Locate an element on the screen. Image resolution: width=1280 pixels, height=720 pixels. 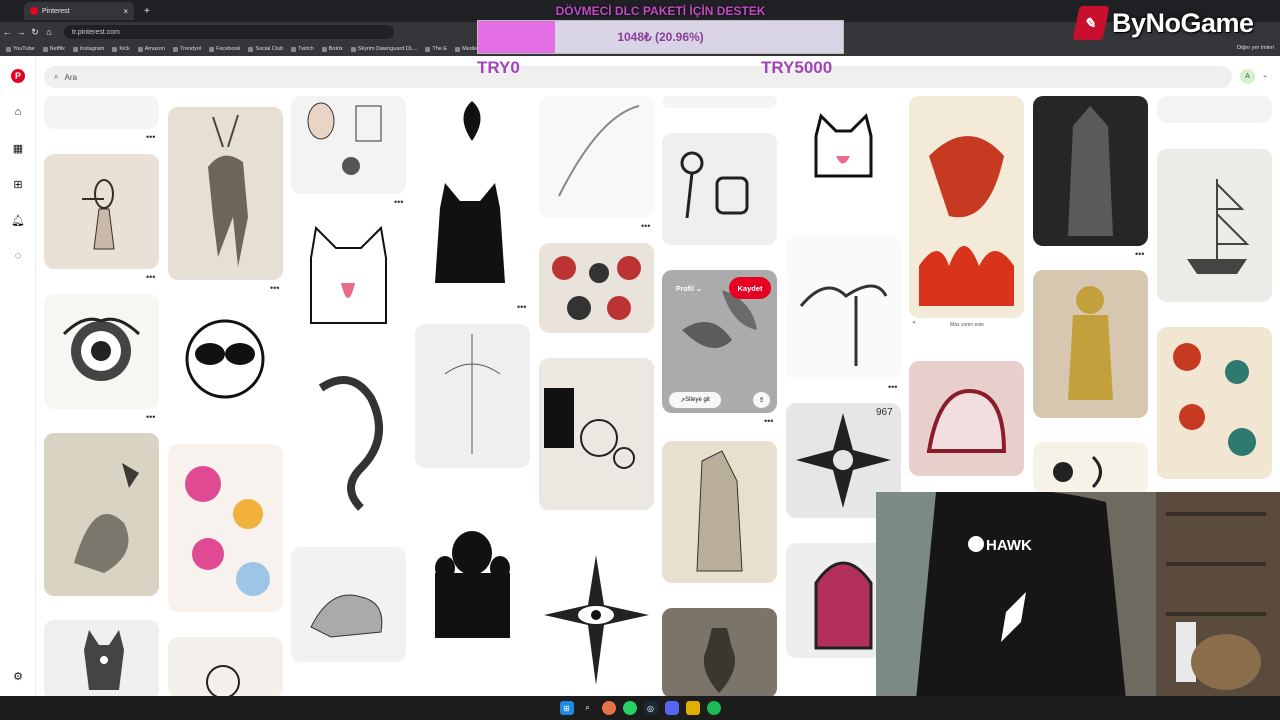
start-windows-icon: ⊞ is located at coordinates (566, 708).